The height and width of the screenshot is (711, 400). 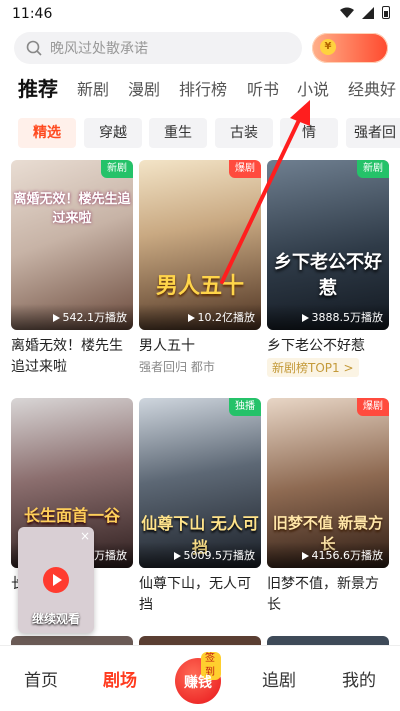 What do you see at coordinates (328, 47) in the screenshot?
I see `coin-icon: ¥` at bounding box center [328, 47].